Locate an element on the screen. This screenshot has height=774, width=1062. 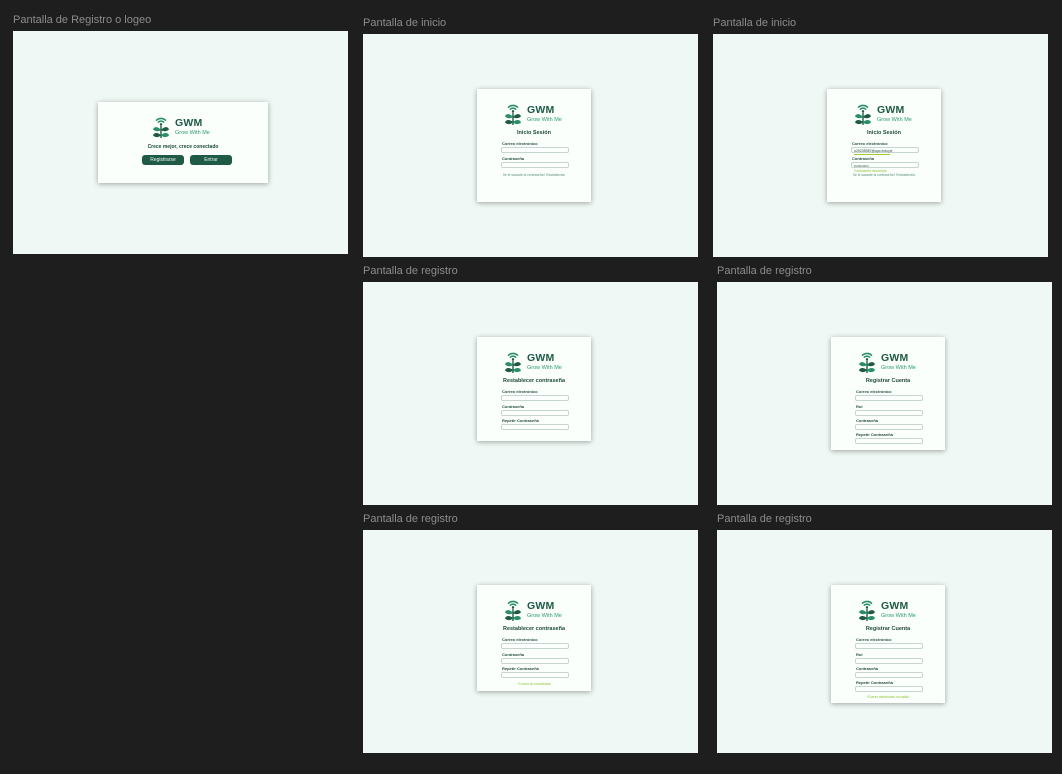
register-button: Registrarse is located at coordinates (163, 160).